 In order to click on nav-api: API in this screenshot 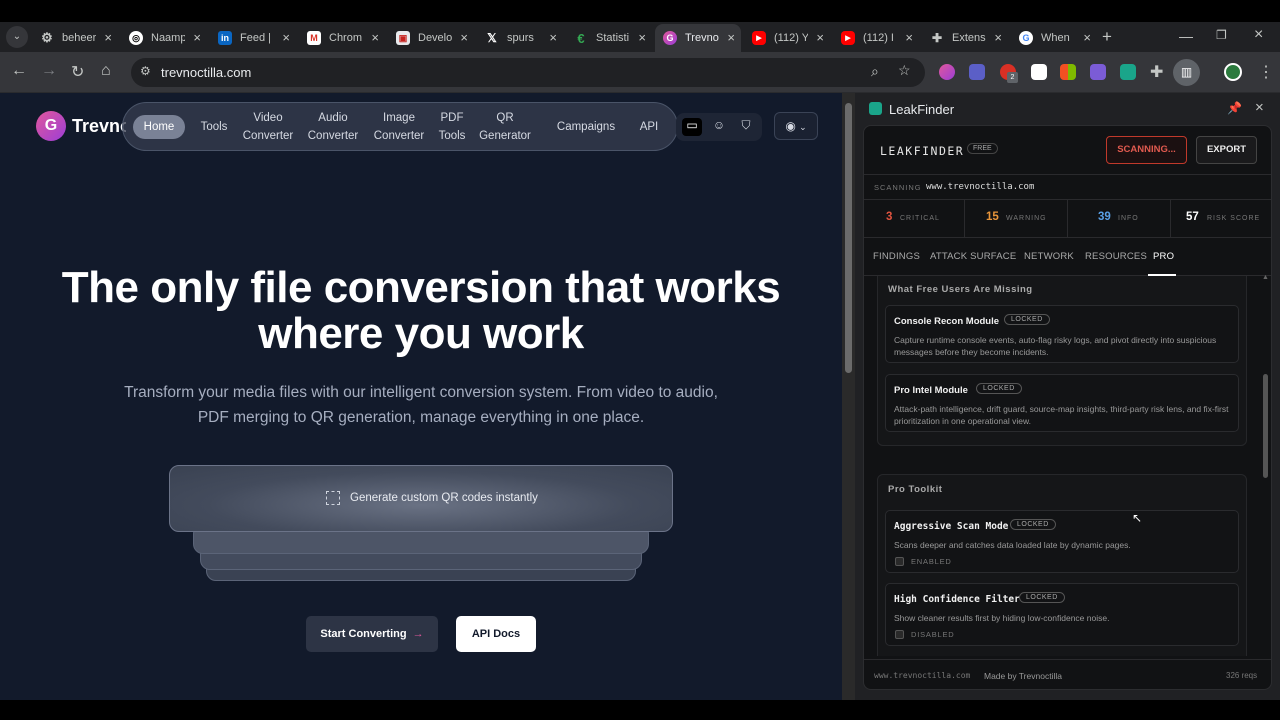, I will do `click(649, 127)`.